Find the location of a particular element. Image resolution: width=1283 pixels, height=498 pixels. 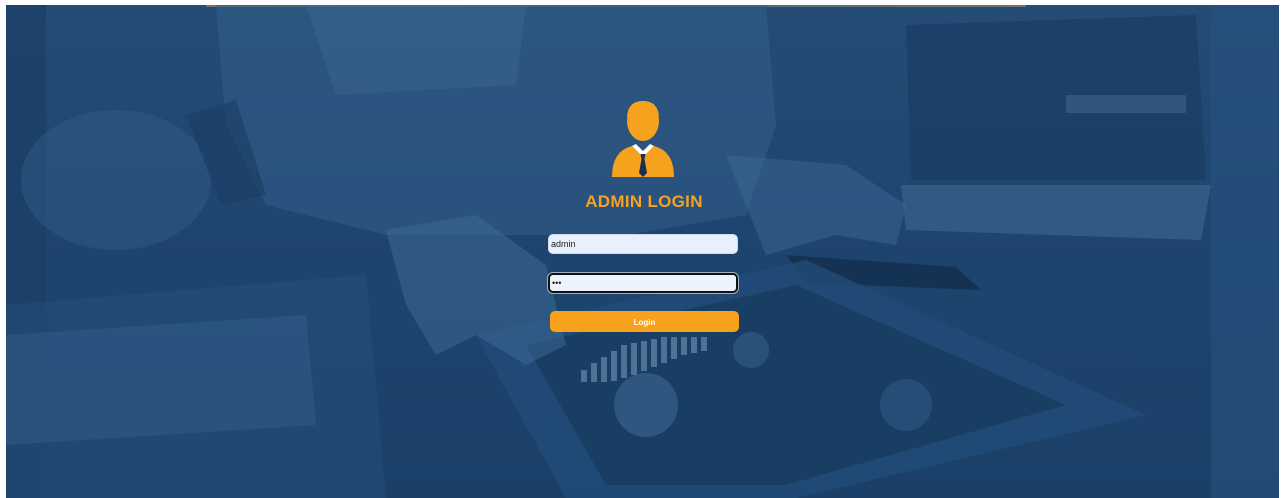

username-field is located at coordinates (643, 244).